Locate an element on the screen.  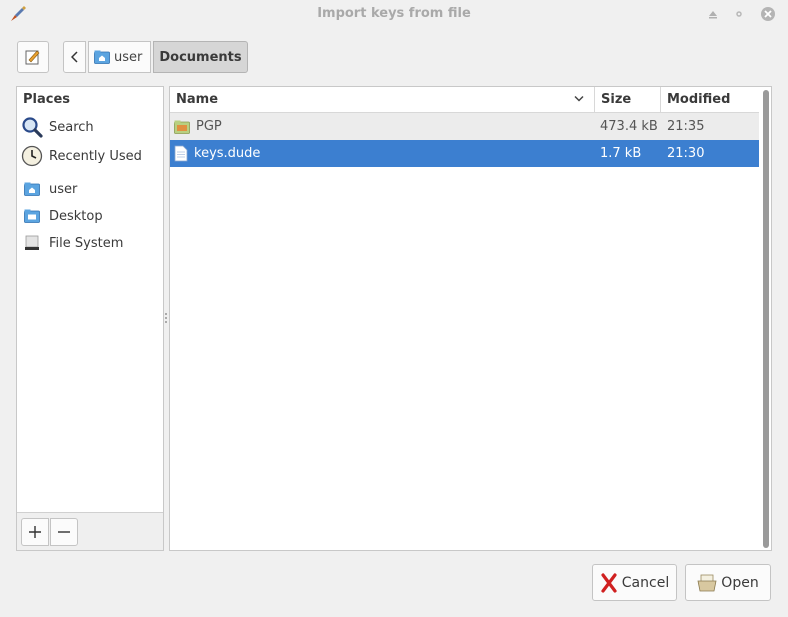
column-header-label: Size is located at coordinates (616, 99).